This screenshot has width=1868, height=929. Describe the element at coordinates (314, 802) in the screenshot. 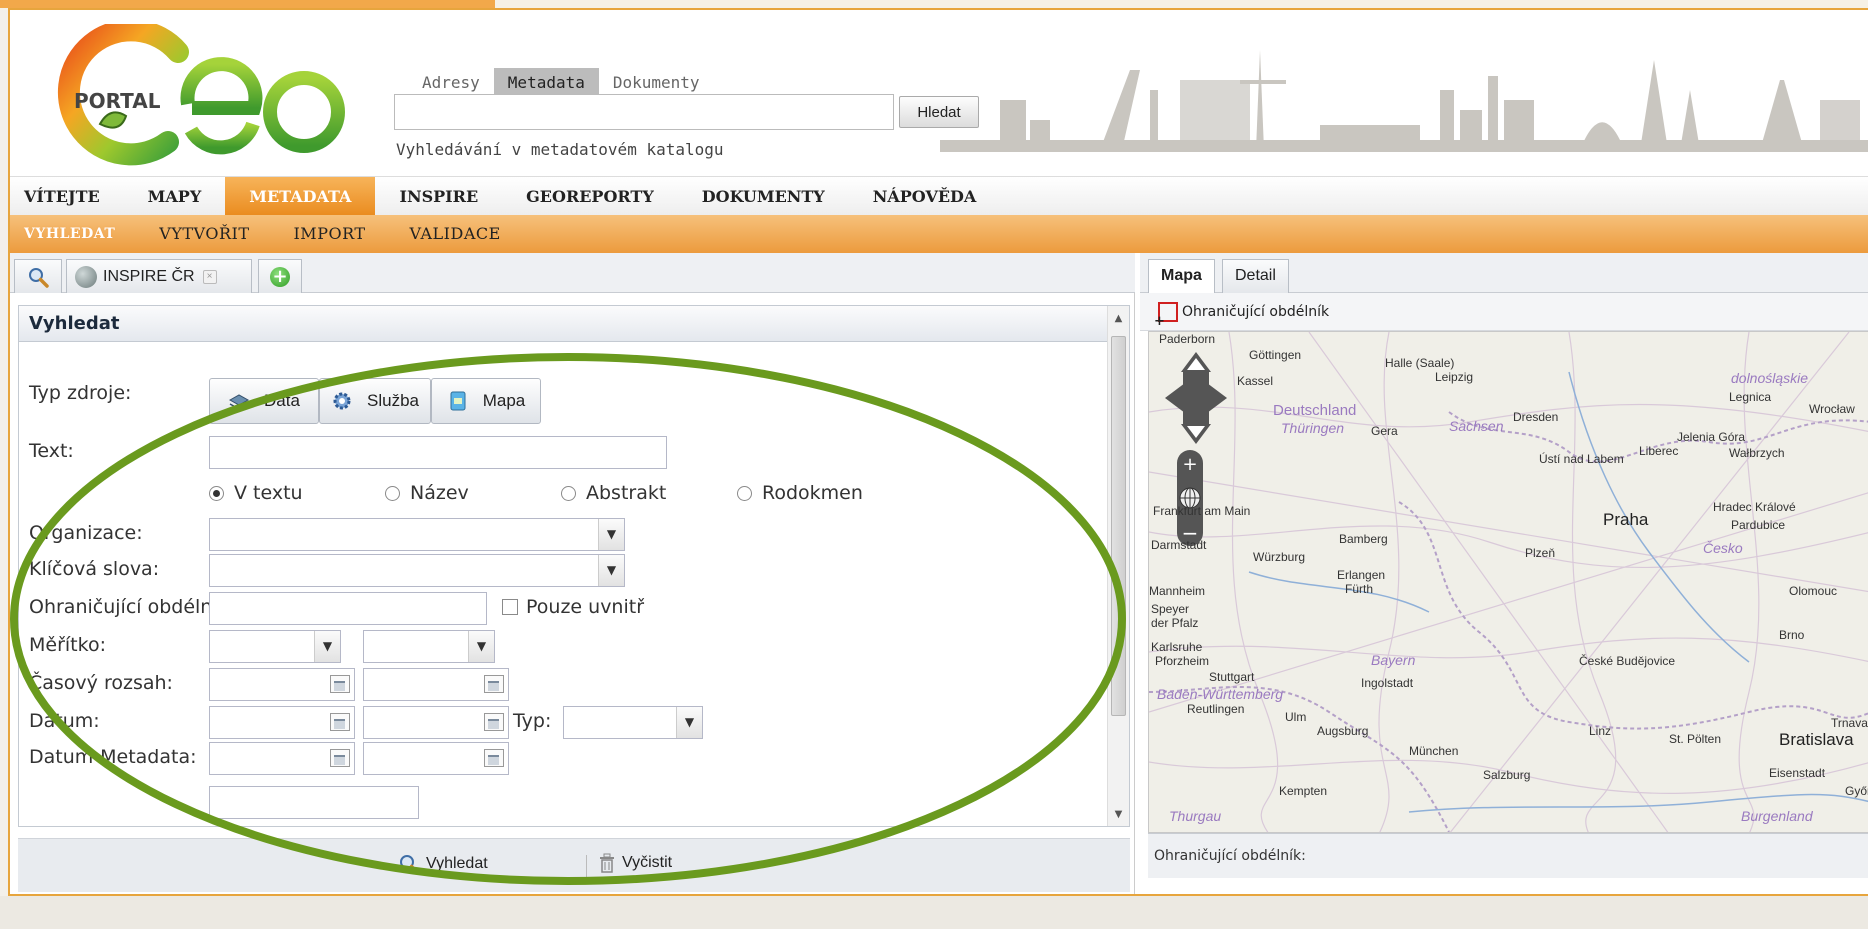

I see `partial-next-field` at that location.